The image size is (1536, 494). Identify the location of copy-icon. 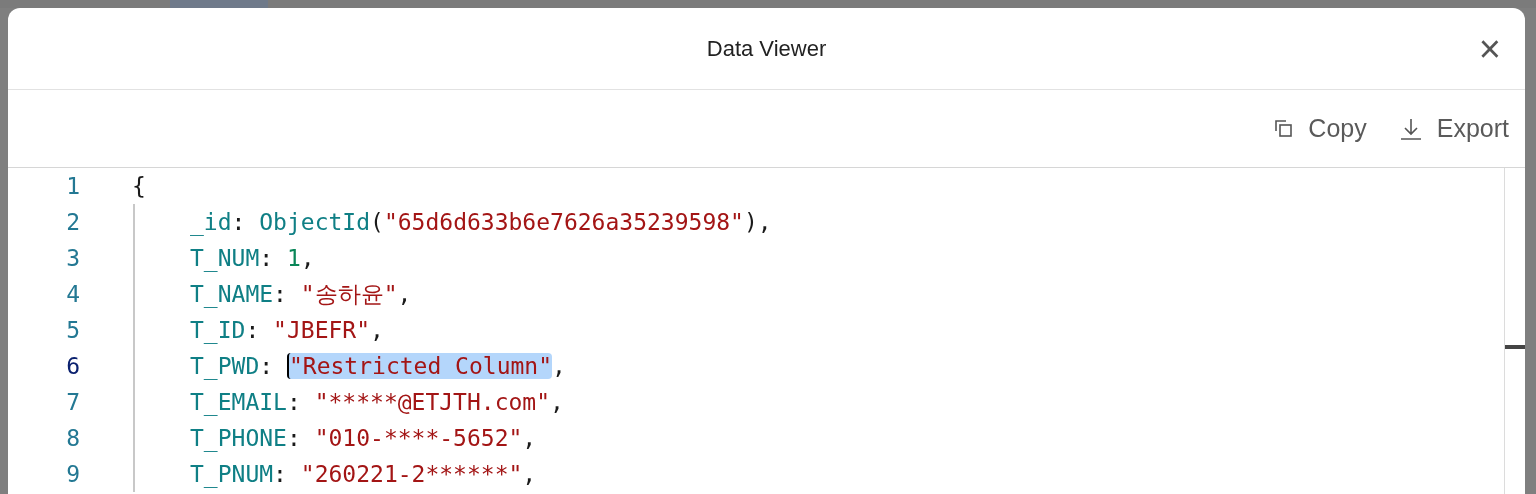
(1284, 128).